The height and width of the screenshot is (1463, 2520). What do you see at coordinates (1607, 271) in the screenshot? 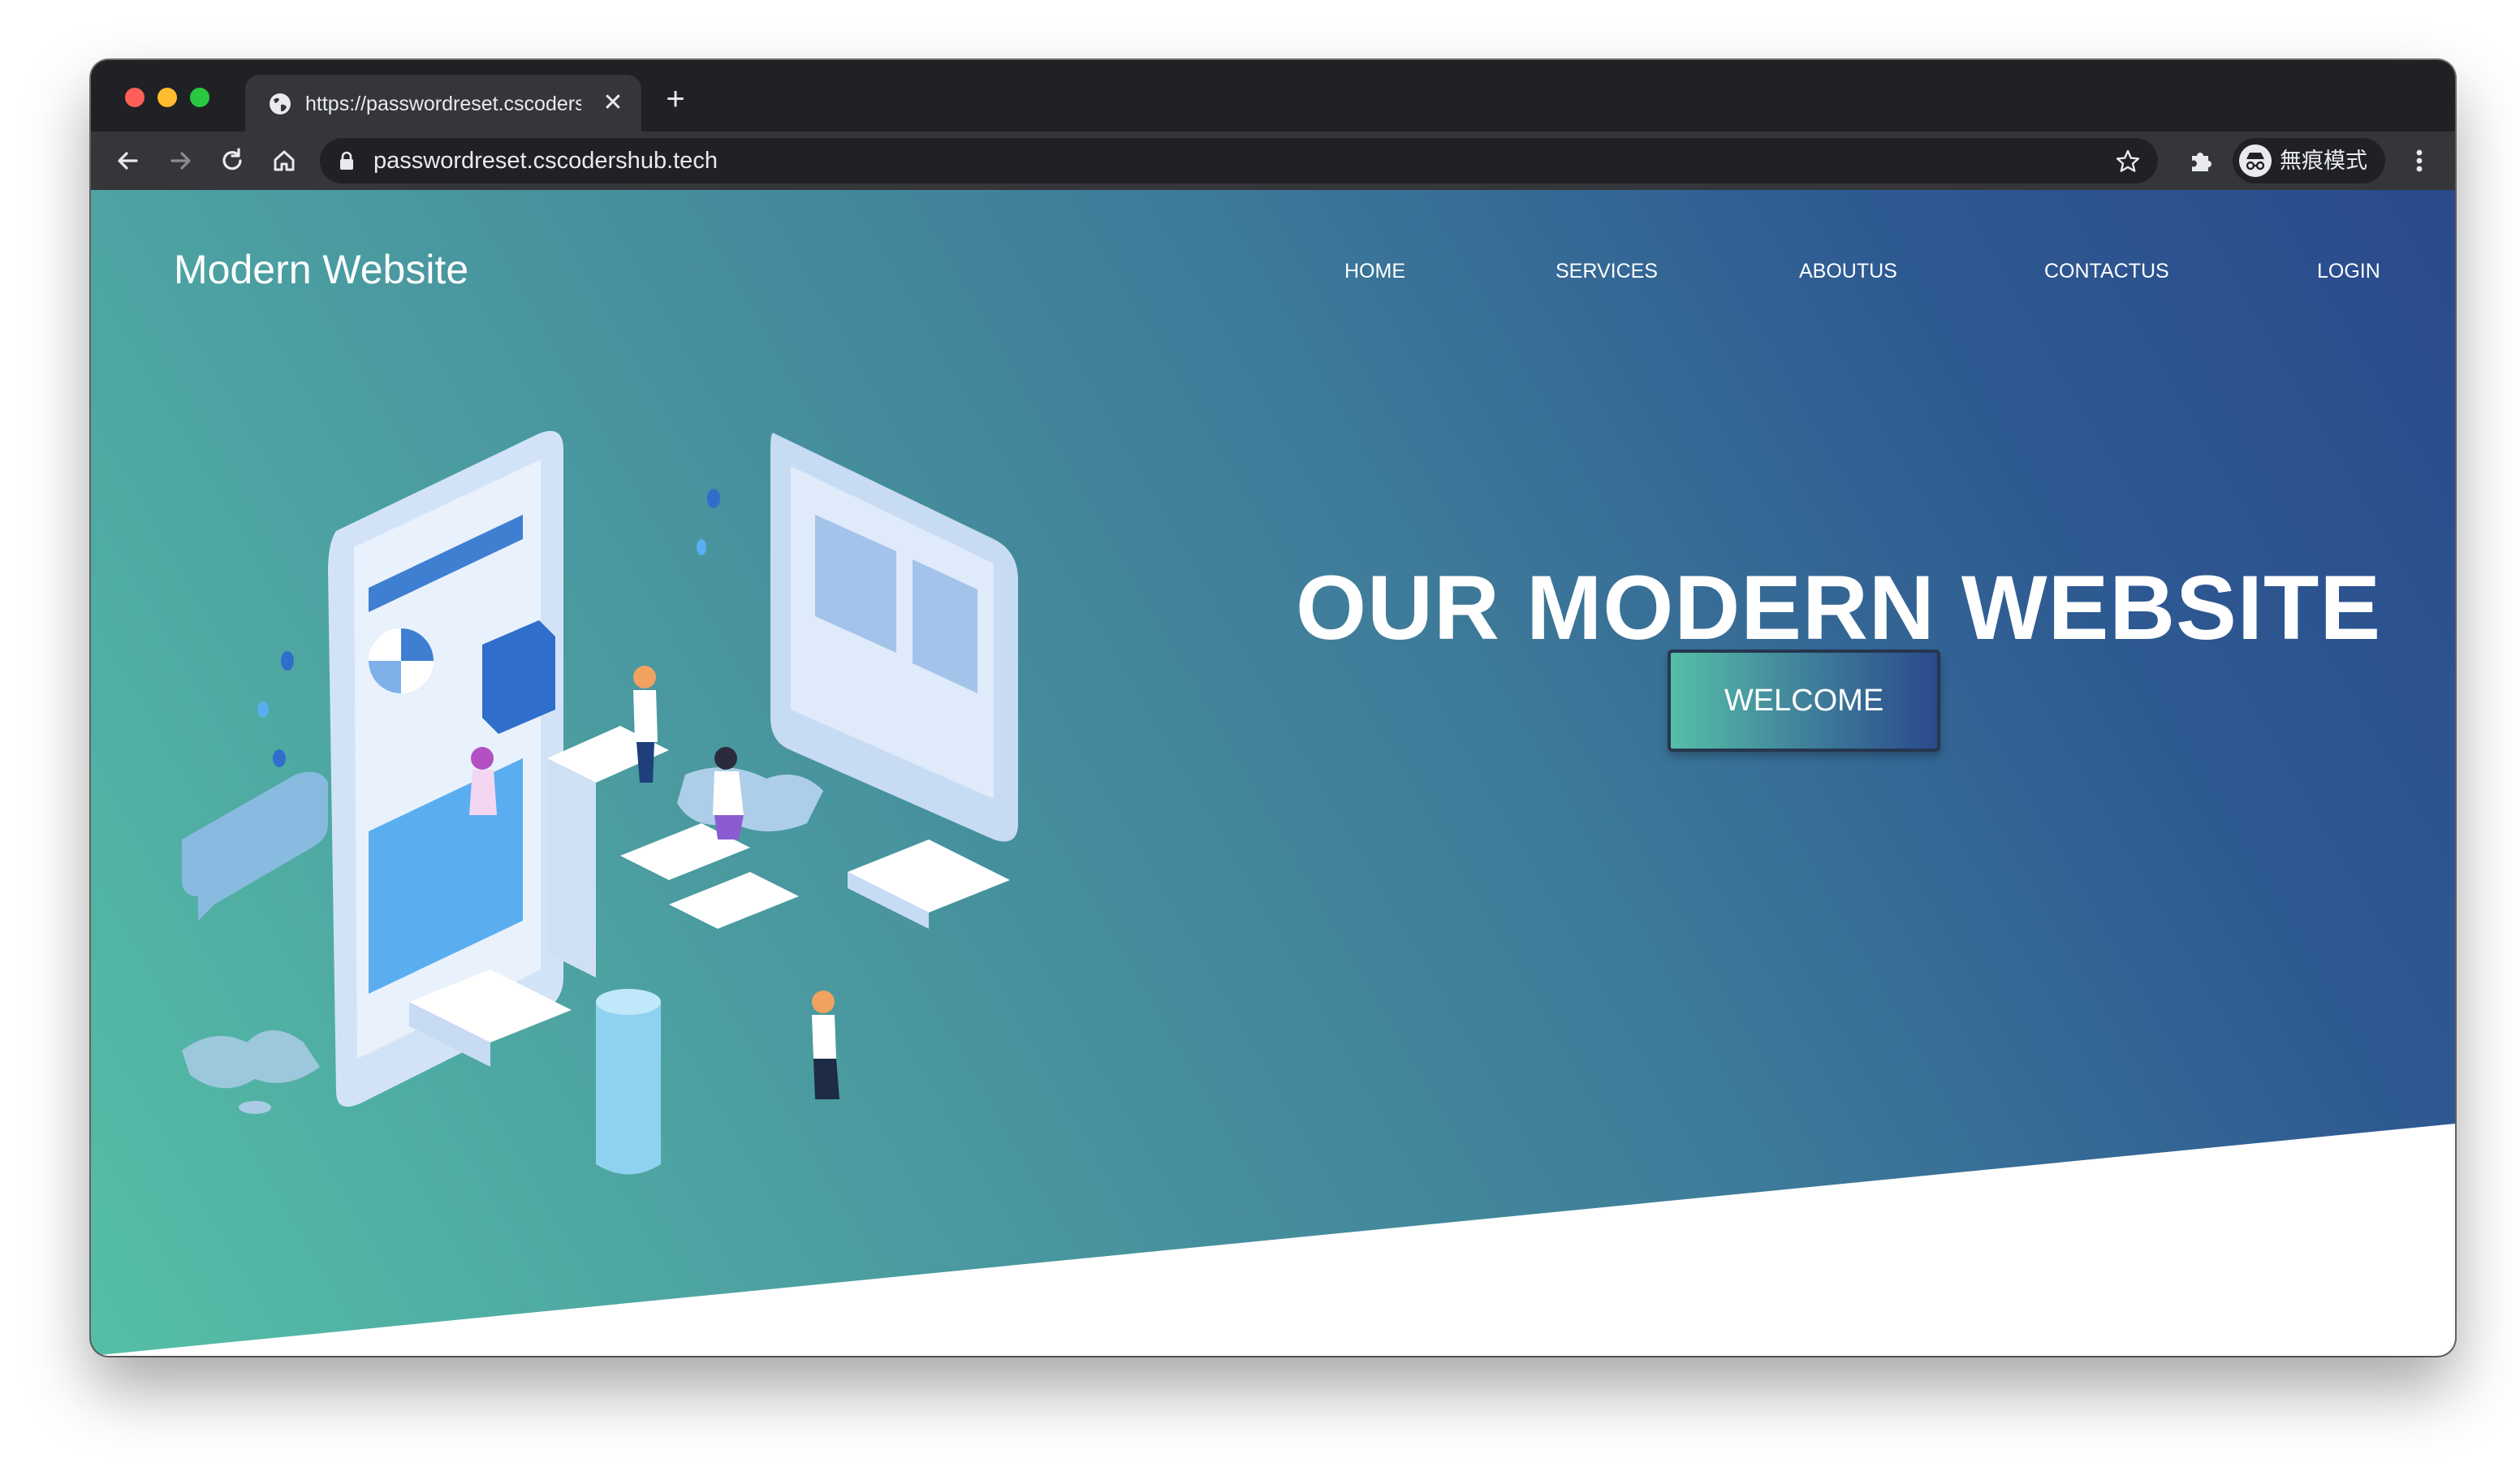
I see `nav-services: SERVICES` at bounding box center [1607, 271].